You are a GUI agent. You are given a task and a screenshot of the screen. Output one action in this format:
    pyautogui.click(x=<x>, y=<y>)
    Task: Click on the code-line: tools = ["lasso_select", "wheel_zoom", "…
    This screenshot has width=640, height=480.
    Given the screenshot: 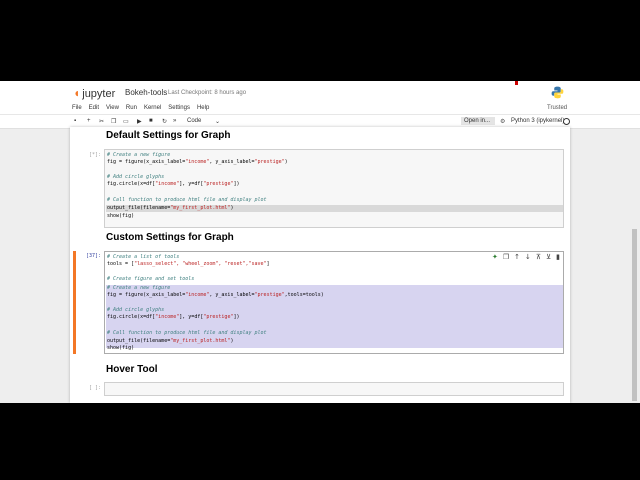 What is the action you would take?
    pyautogui.click(x=188, y=264)
    